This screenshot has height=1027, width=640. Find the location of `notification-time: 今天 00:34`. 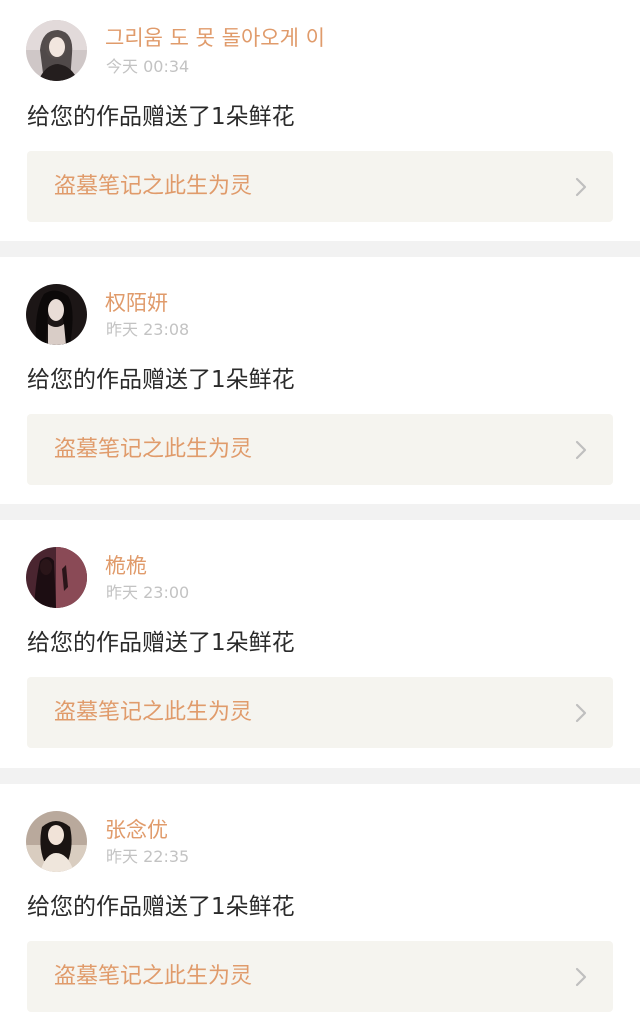

notification-time: 今天 00:34 is located at coordinates (148, 66).